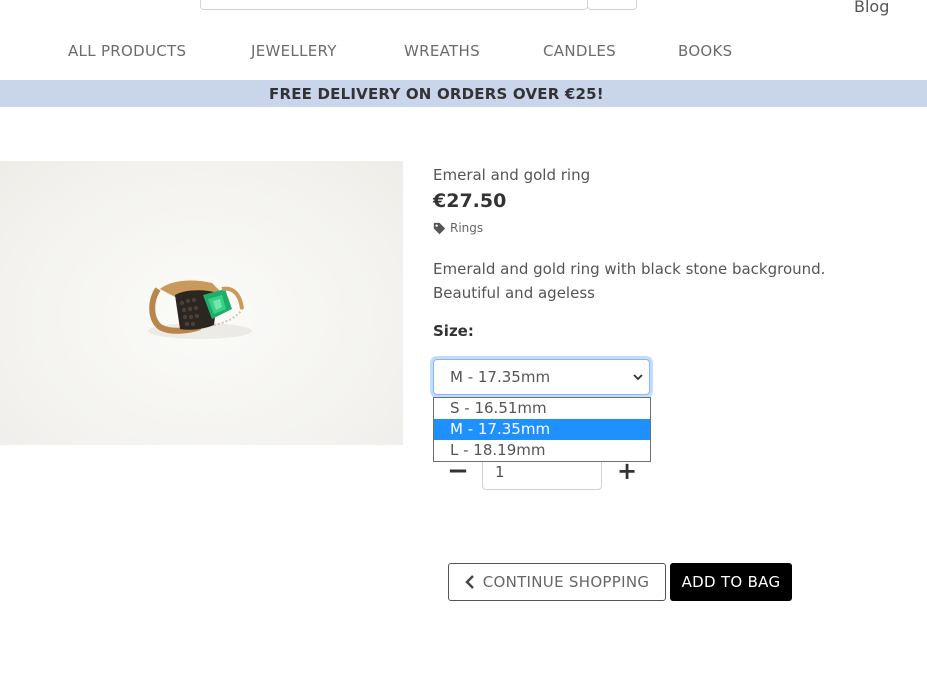 The width and height of the screenshot is (927, 674). What do you see at coordinates (612, 5) in the screenshot?
I see `search-button` at bounding box center [612, 5].